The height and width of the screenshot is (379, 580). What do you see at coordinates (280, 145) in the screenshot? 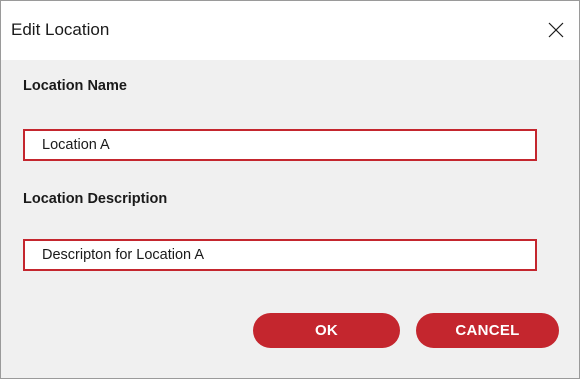
I see `location-name-input` at bounding box center [280, 145].